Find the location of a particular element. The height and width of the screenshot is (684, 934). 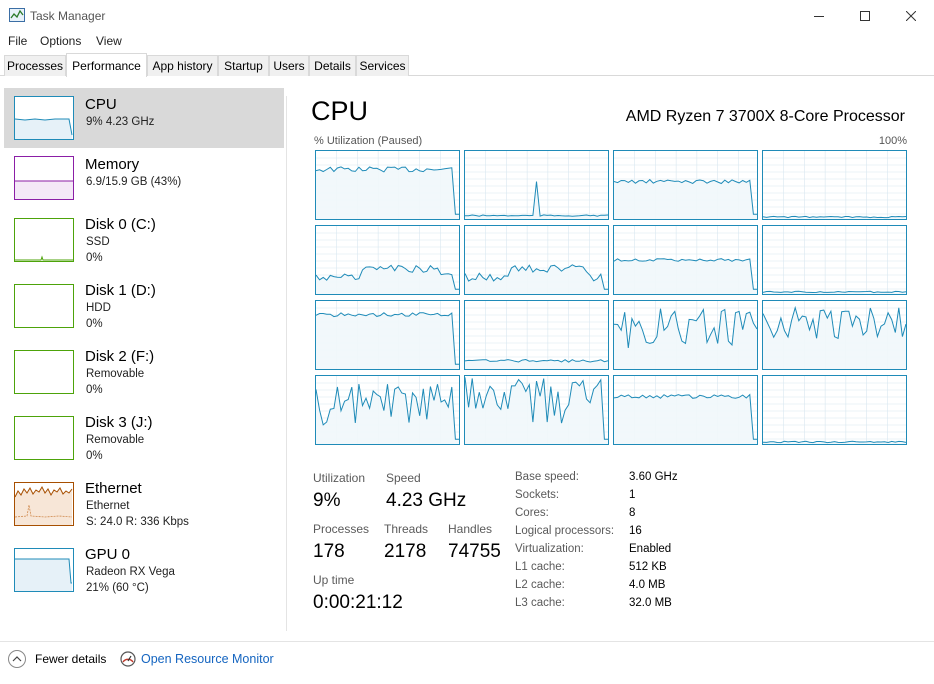

tab-services: Services is located at coordinates (382, 65).